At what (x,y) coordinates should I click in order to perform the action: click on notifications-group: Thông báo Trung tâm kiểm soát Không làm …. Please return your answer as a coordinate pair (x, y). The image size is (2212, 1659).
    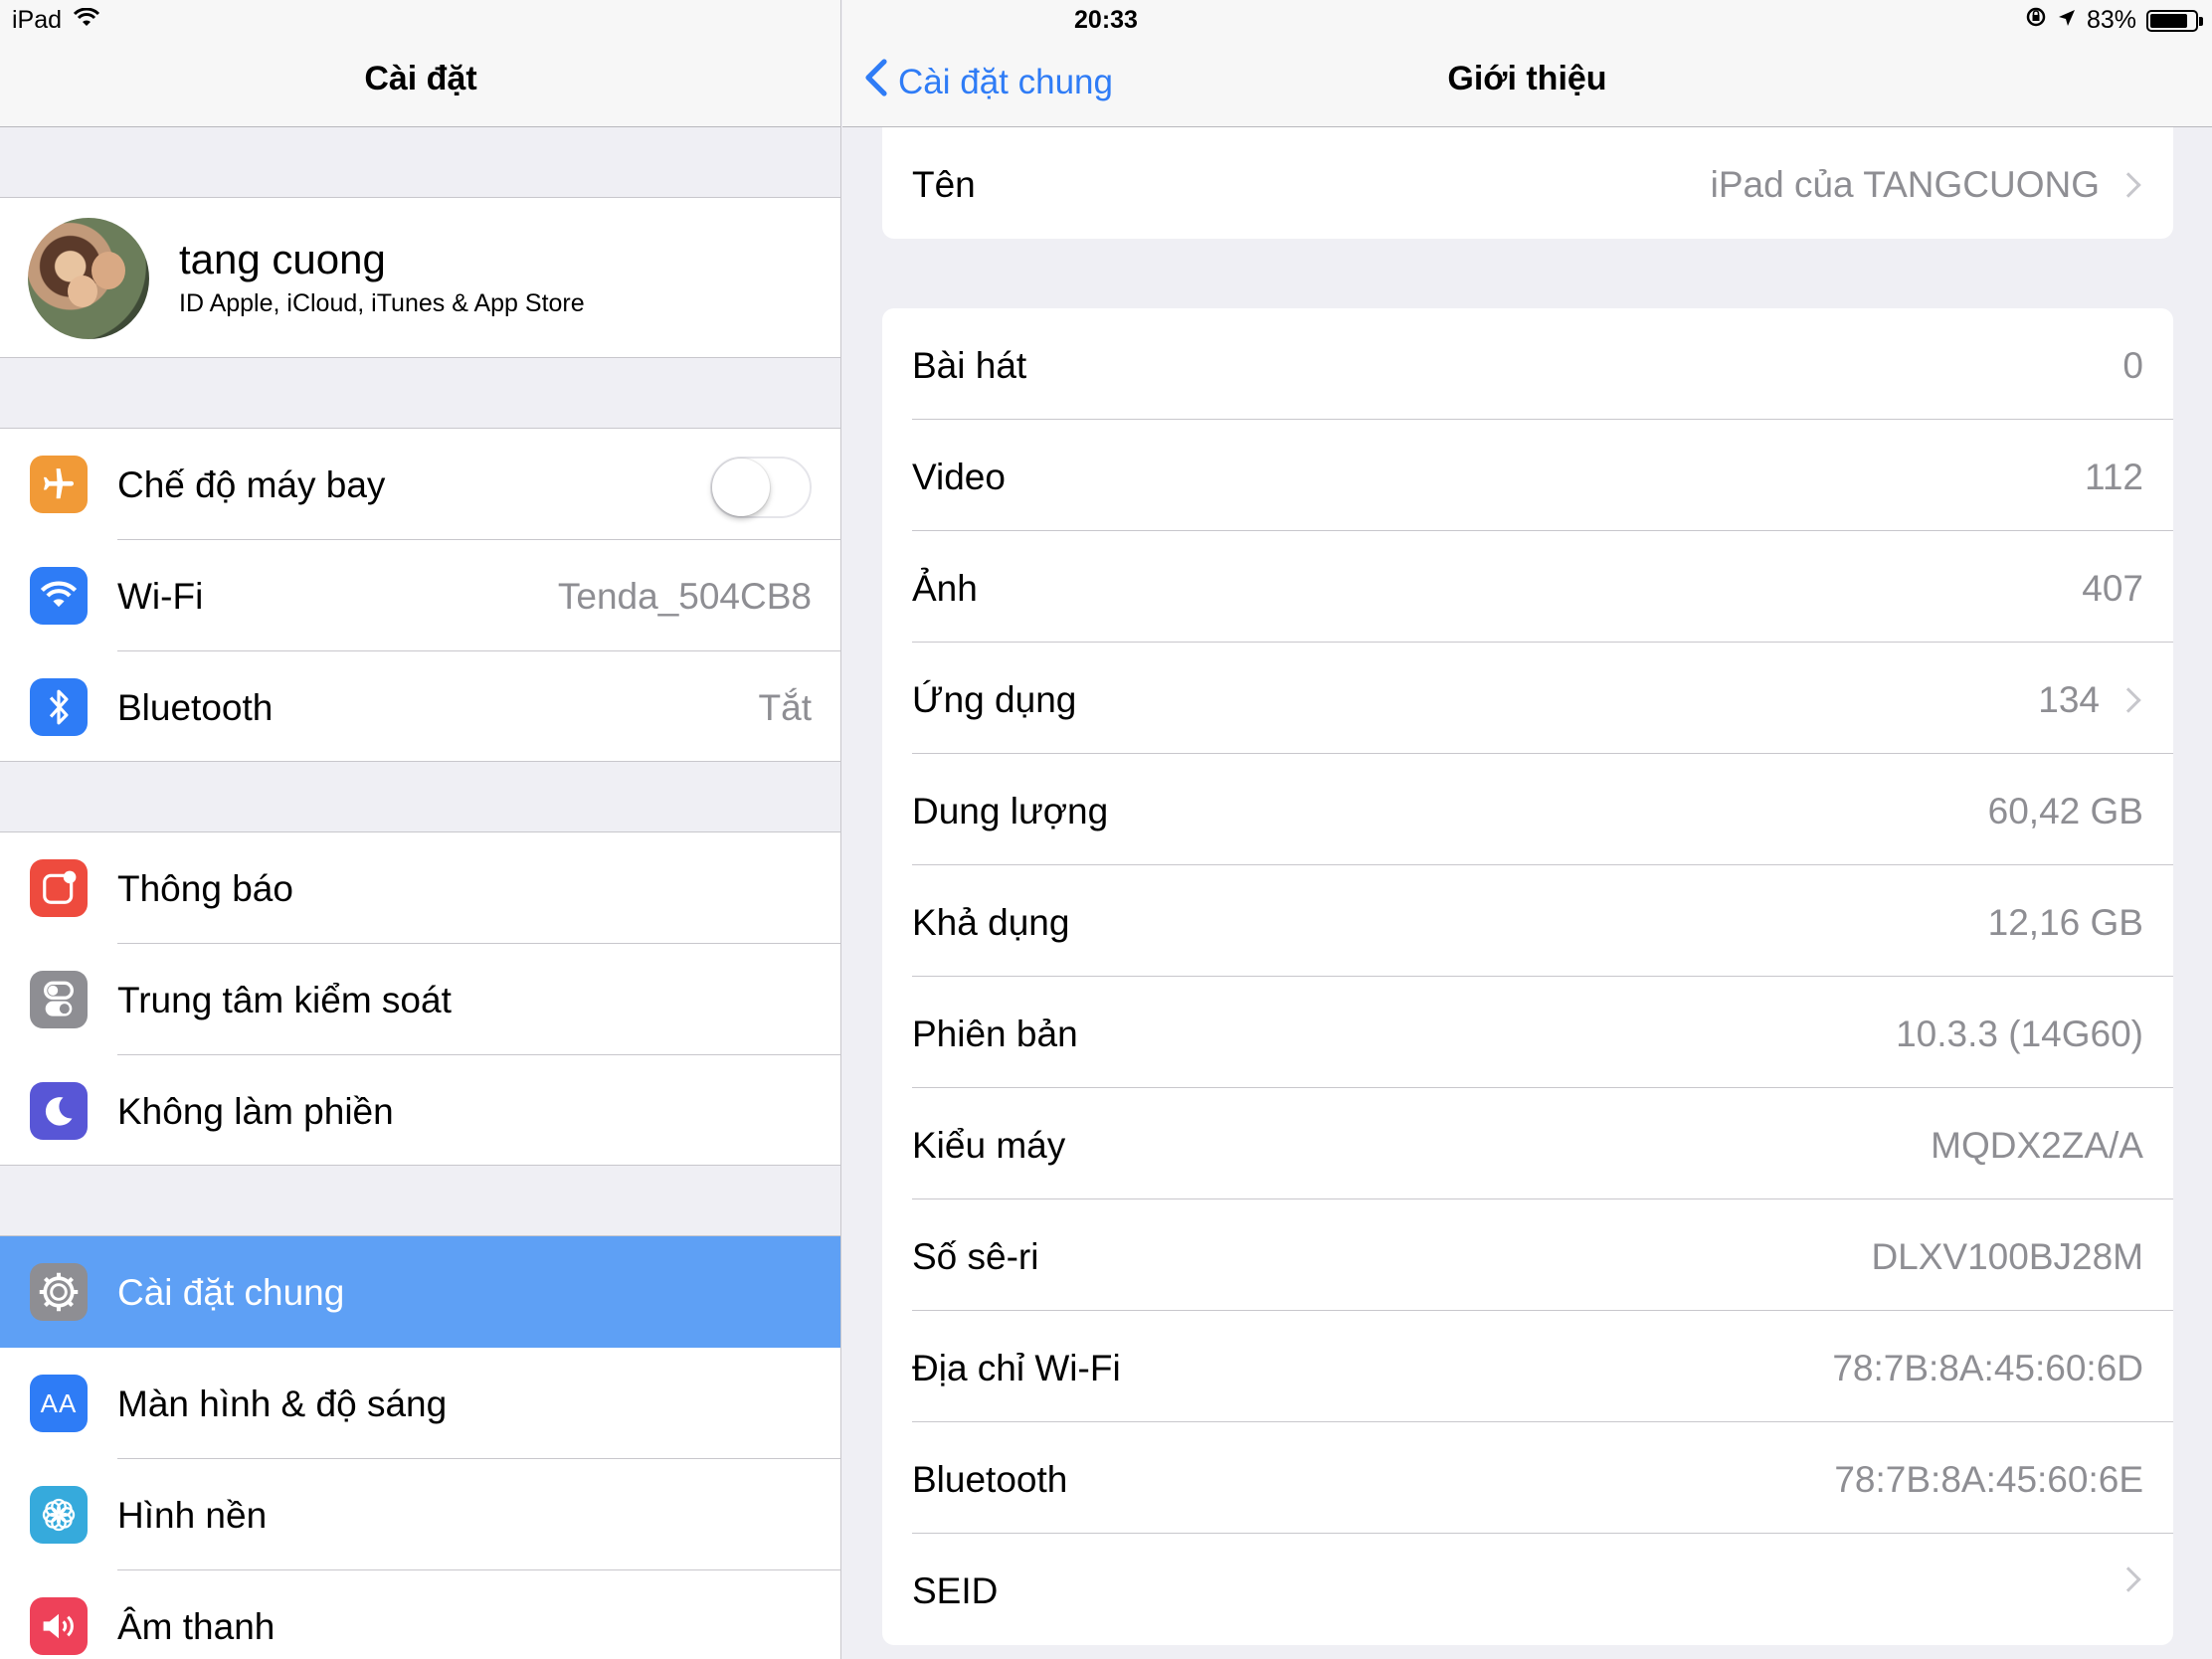
    Looking at the image, I should click on (420, 999).